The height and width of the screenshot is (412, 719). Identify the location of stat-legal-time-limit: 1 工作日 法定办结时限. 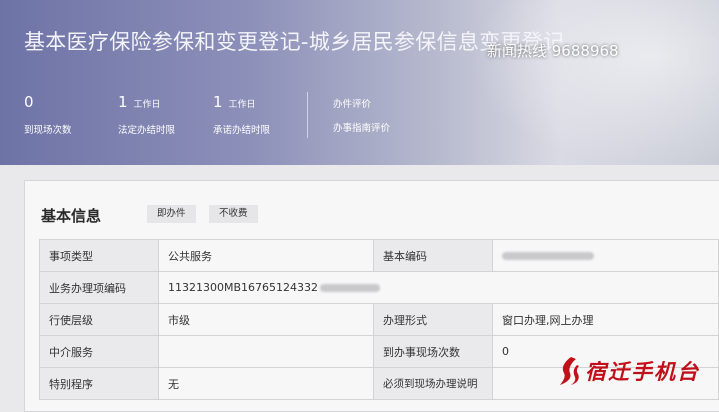
(146, 114).